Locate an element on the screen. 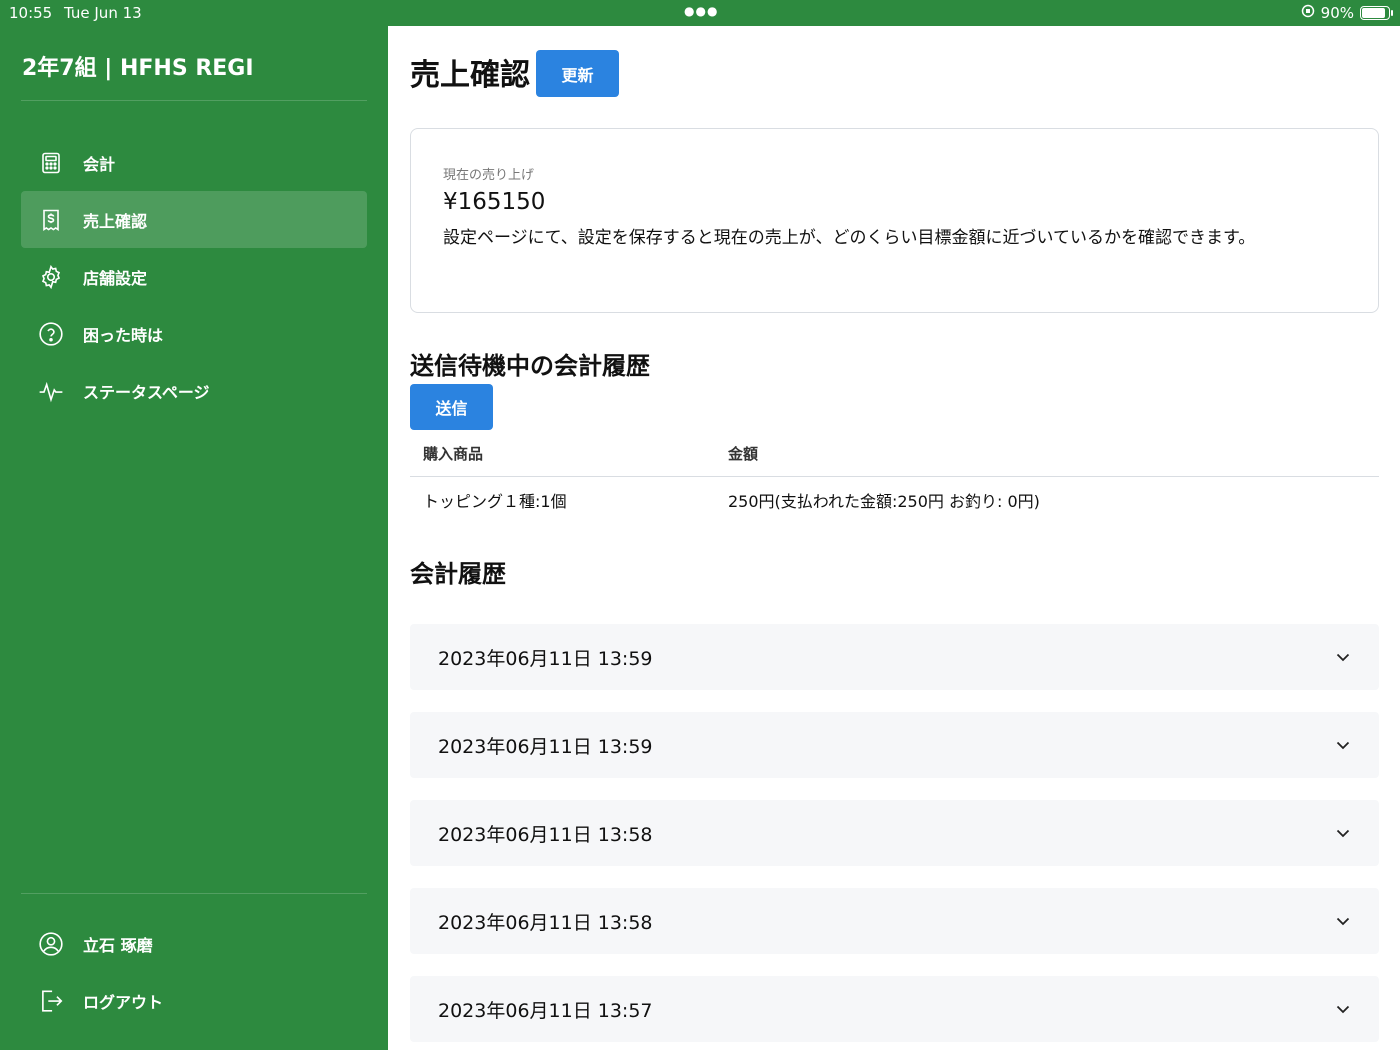 The image size is (1400, 1050). history-accordion-item: 2023年06月11日 13:57 is located at coordinates (894, 1009).